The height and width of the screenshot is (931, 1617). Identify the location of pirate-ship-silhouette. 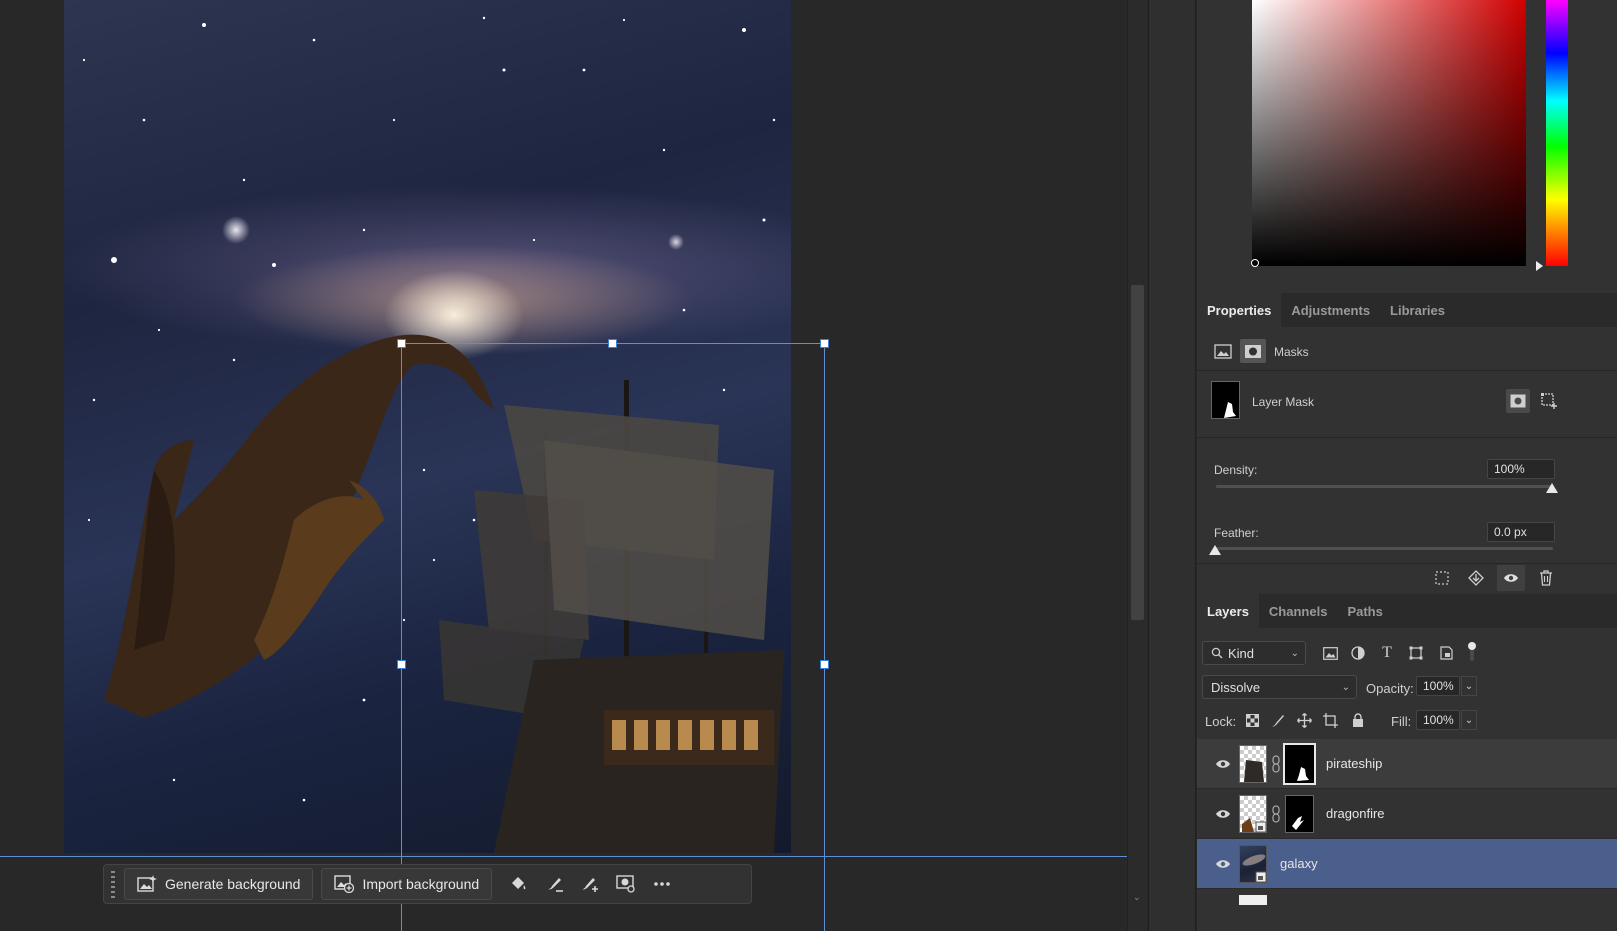
(611, 616).